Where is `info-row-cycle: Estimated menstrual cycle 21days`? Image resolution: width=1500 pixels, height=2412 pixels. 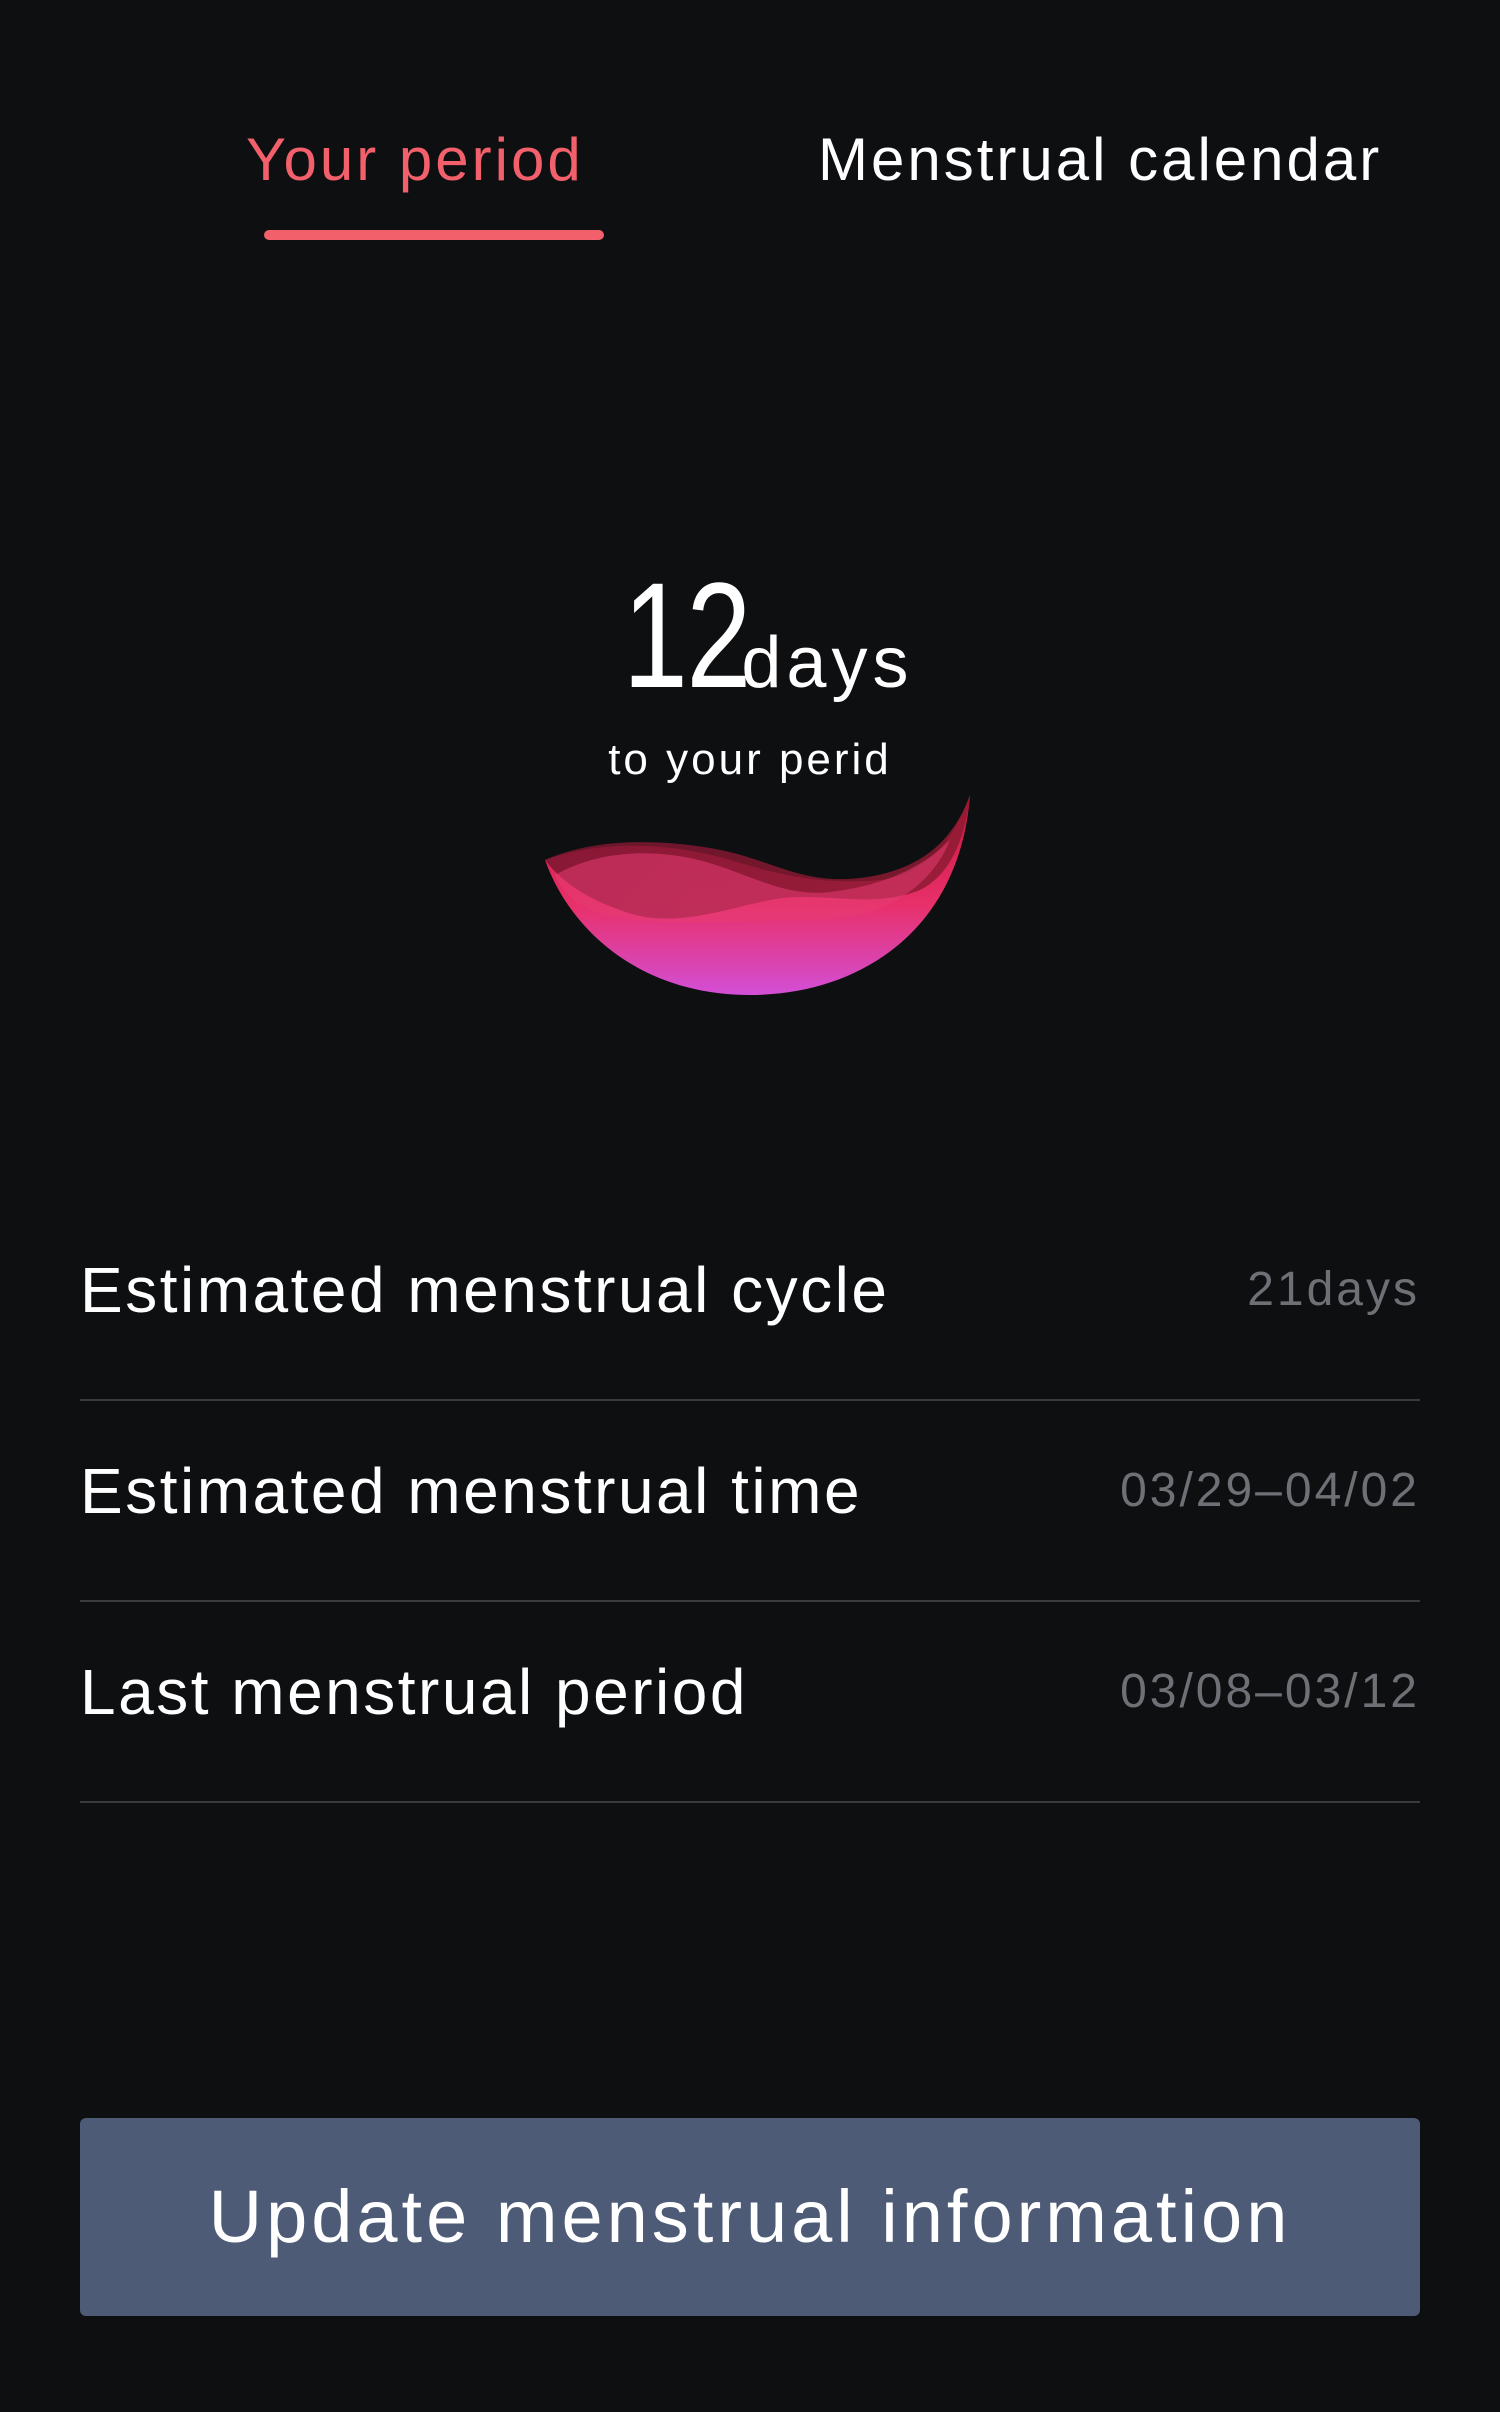
info-row-cycle: Estimated menstrual cycle 21days is located at coordinates (750, 1300).